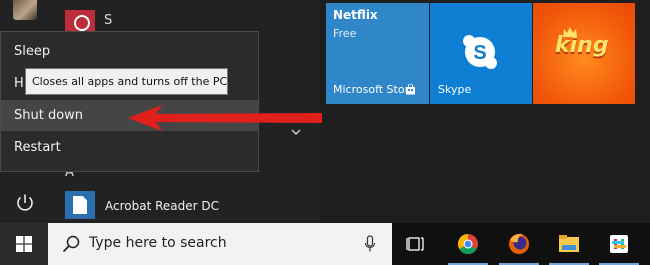 This screenshot has height=265, width=650. I want to click on menu-item-sleep: Sleep, so click(129, 51).